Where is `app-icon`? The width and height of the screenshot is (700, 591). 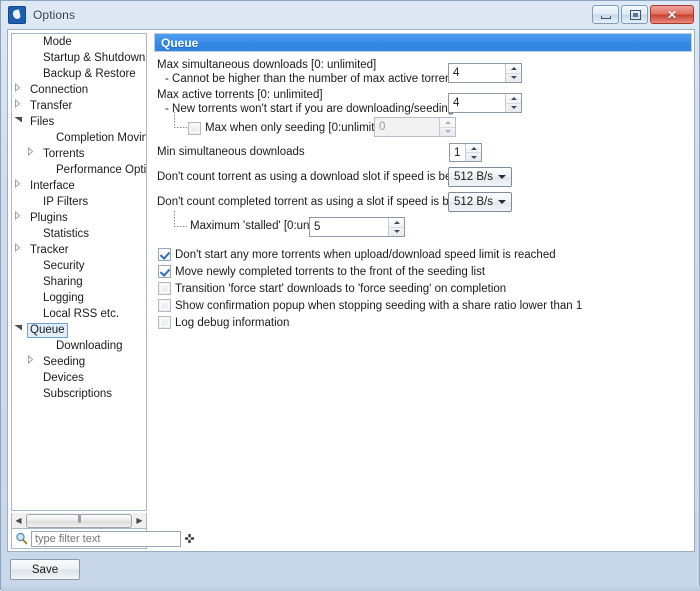
app-icon is located at coordinates (17, 15).